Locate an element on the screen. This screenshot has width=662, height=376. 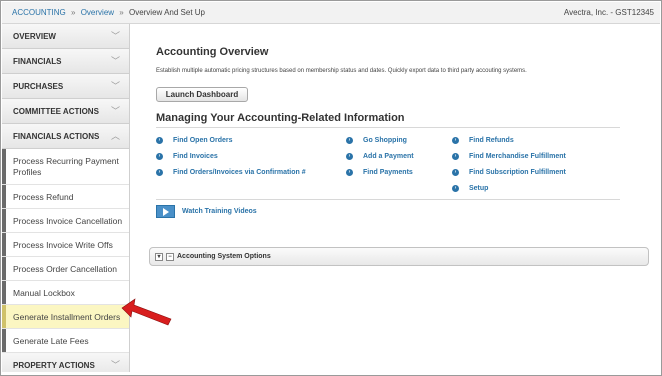
watch-training-videos-link: Watch Training Videos is located at coordinates (206, 211).